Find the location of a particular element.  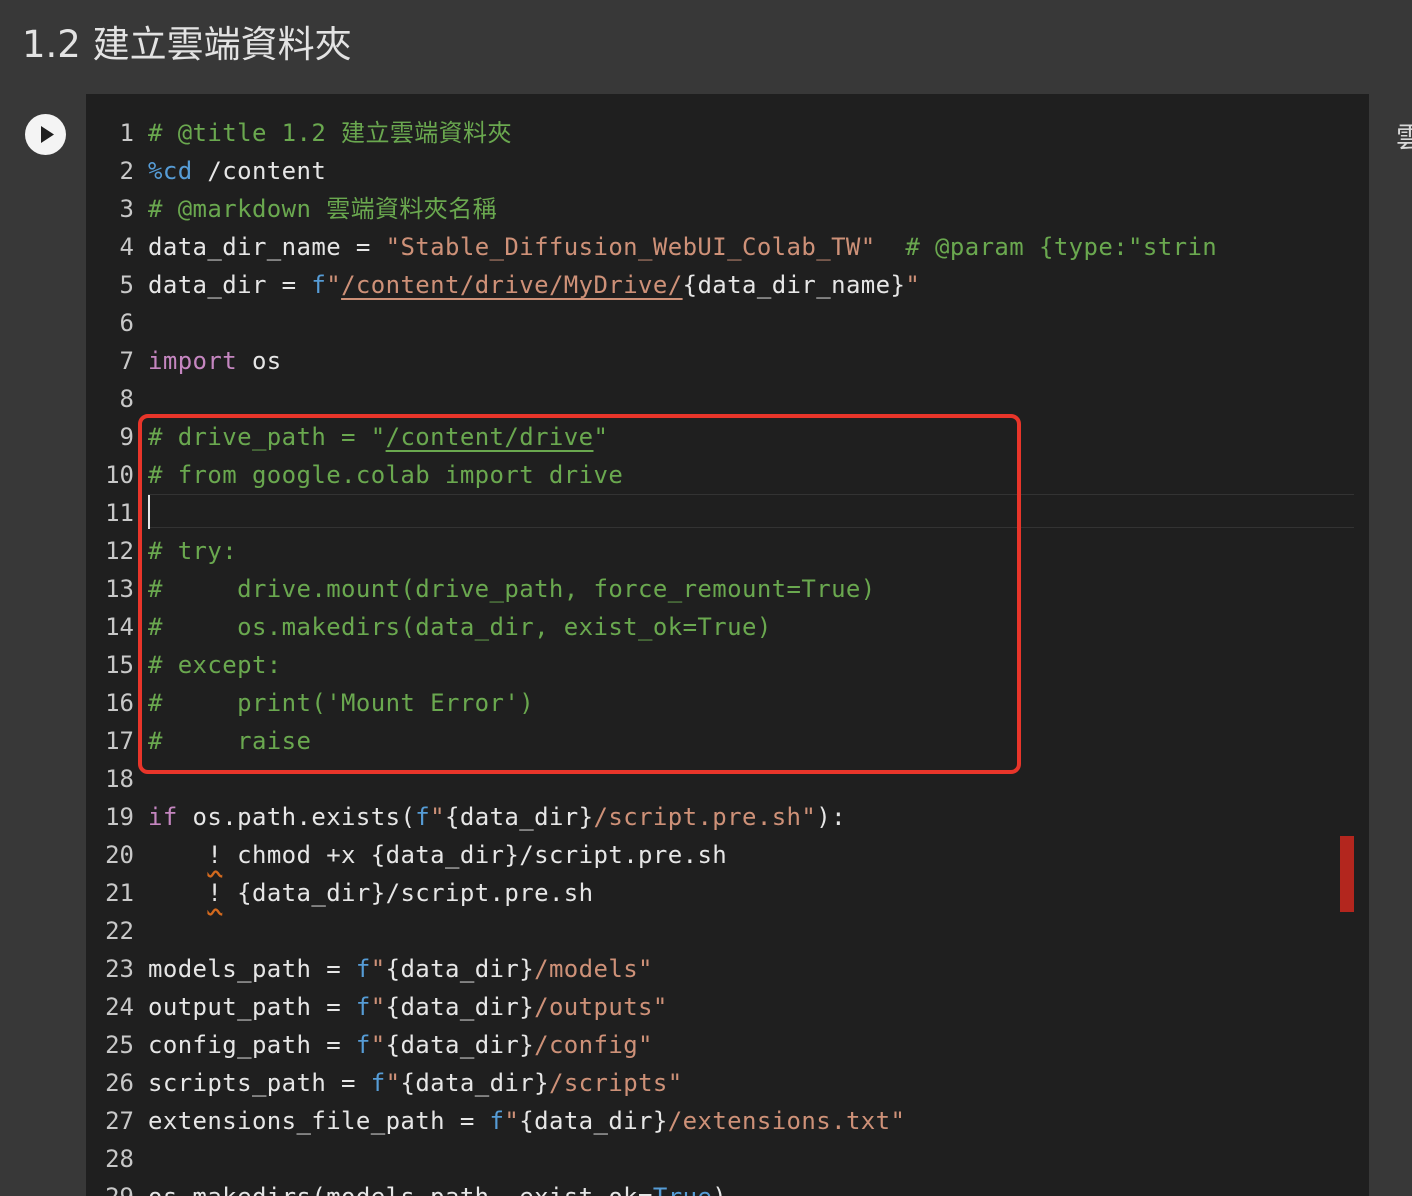

line-number: 18 is located at coordinates (119, 779).